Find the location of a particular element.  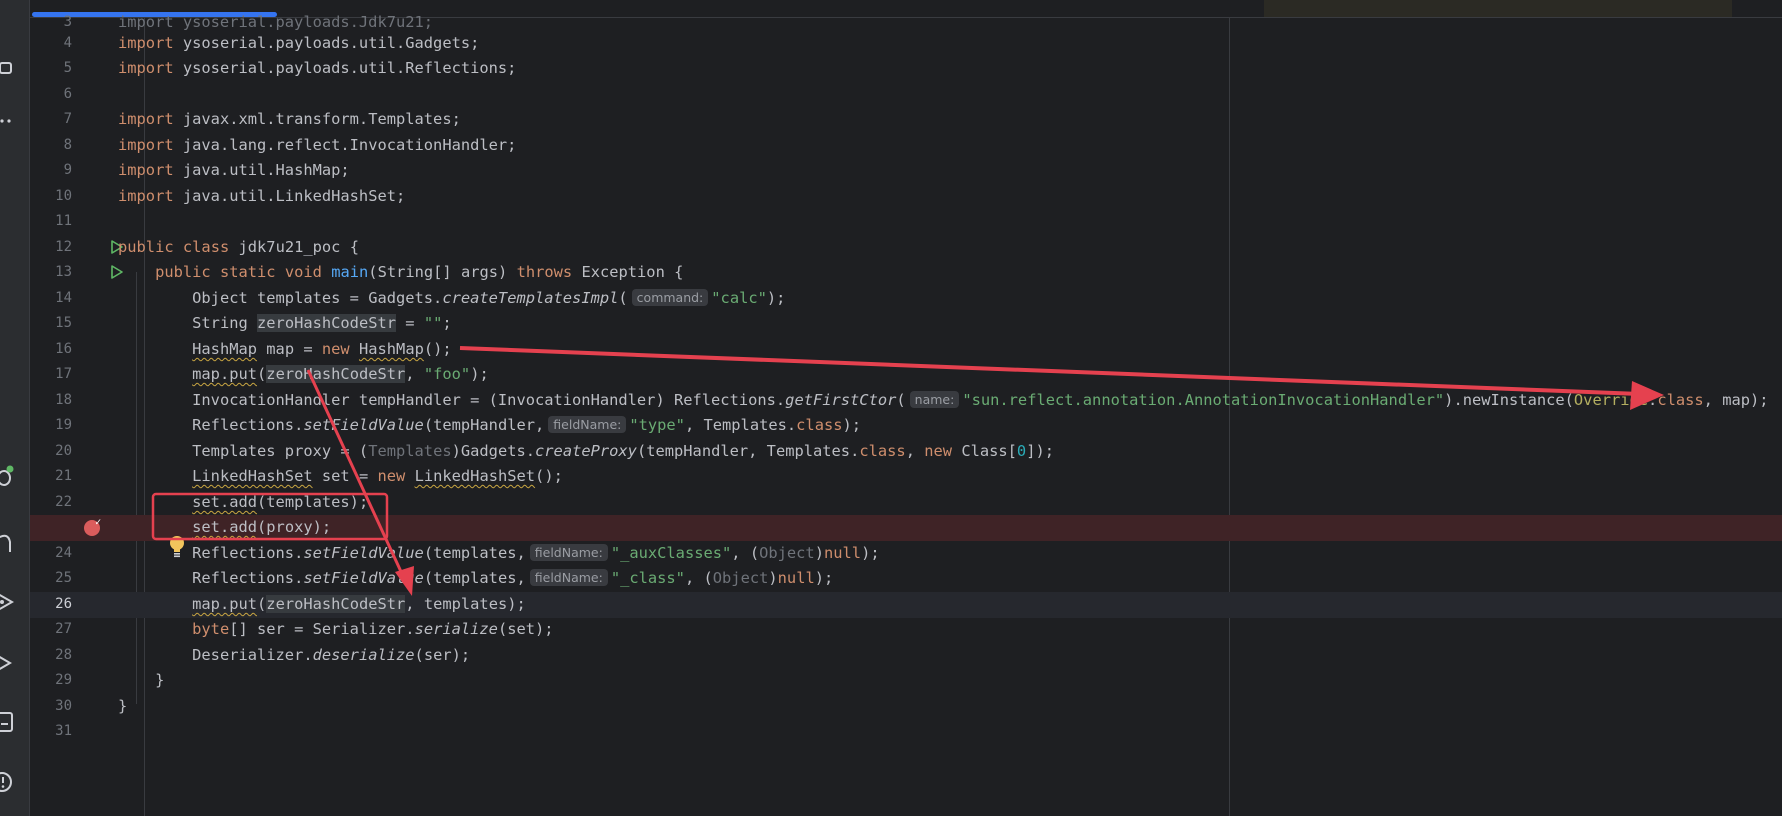

code-line: 9 import java.util.HashMap; is located at coordinates (906, 171).